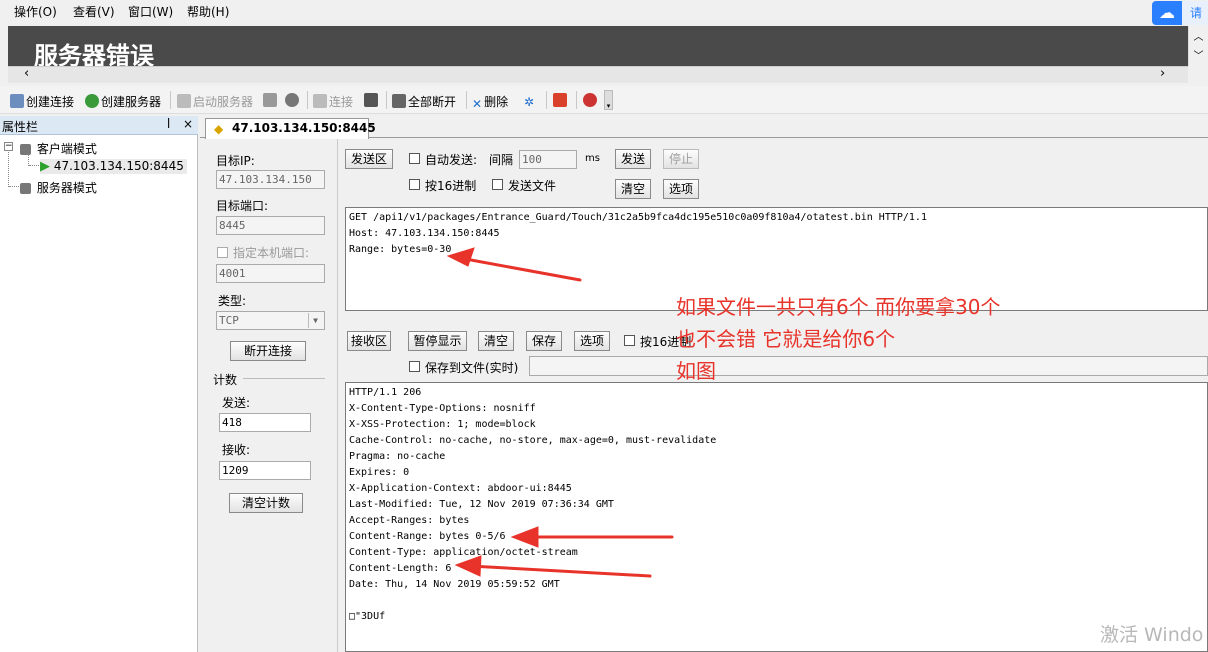 Image resolution: width=1208 pixels, height=652 pixels. I want to click on create-connection-button: 创建连接, so click(42, 101).